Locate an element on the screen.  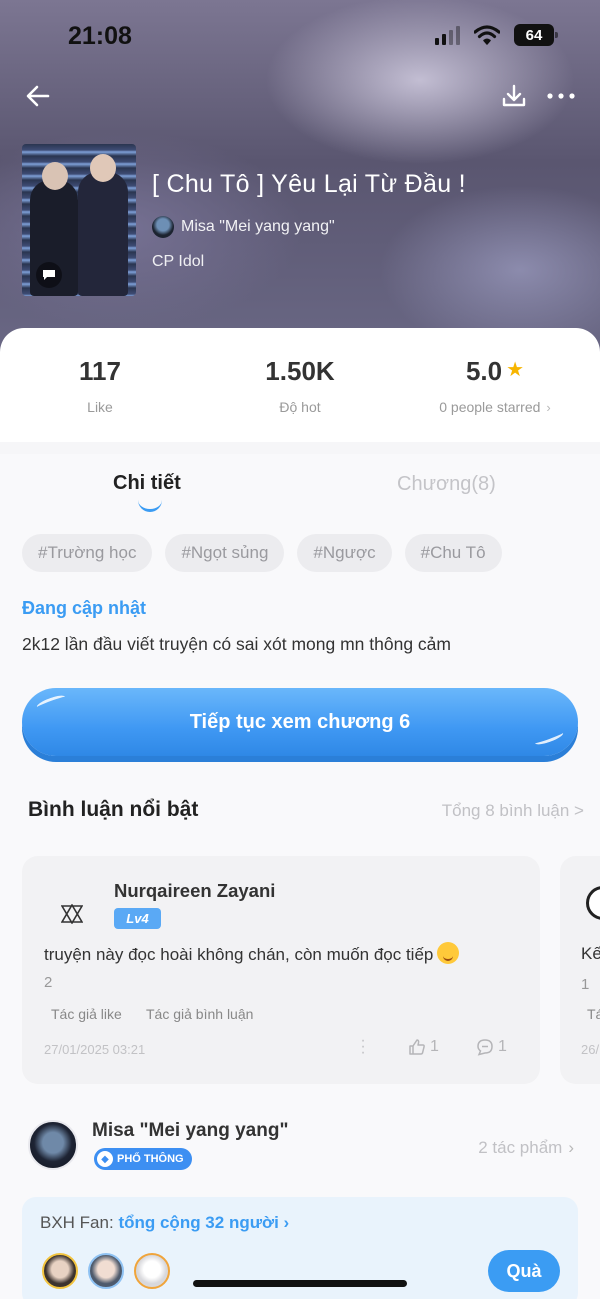
continue-reading-label: Tiếp tục xem chương 6 is located at coordinates (300, 721).